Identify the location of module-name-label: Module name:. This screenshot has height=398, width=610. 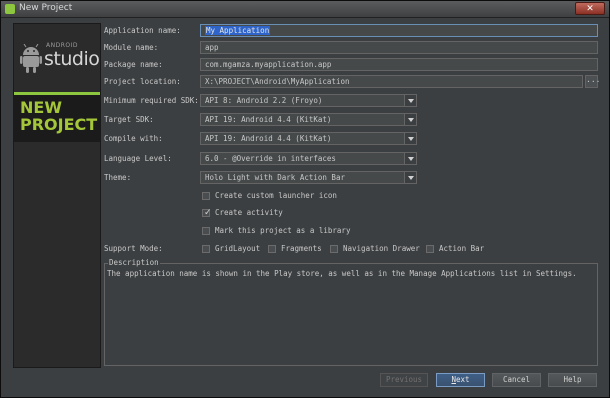
(131, 47).